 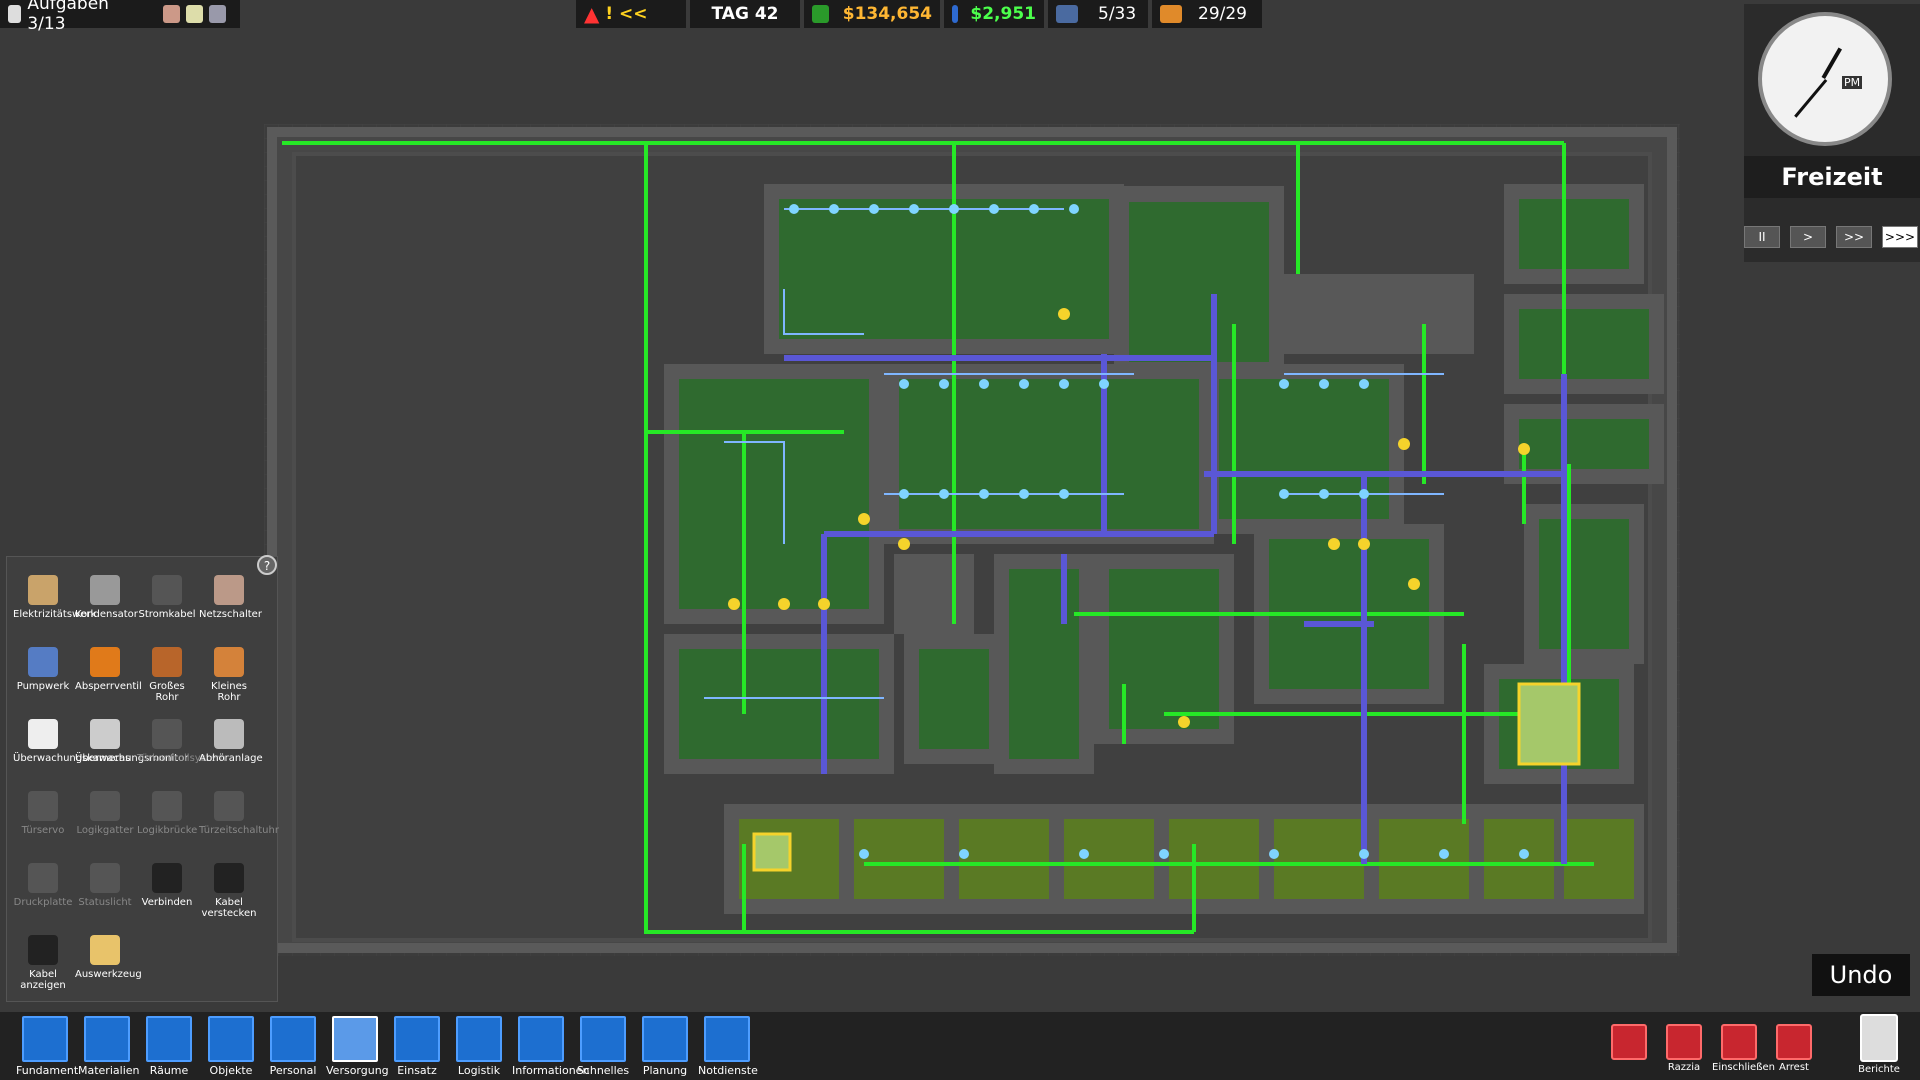 I want to click on tool-label: Logikgatter, so click(x=105, y=830).